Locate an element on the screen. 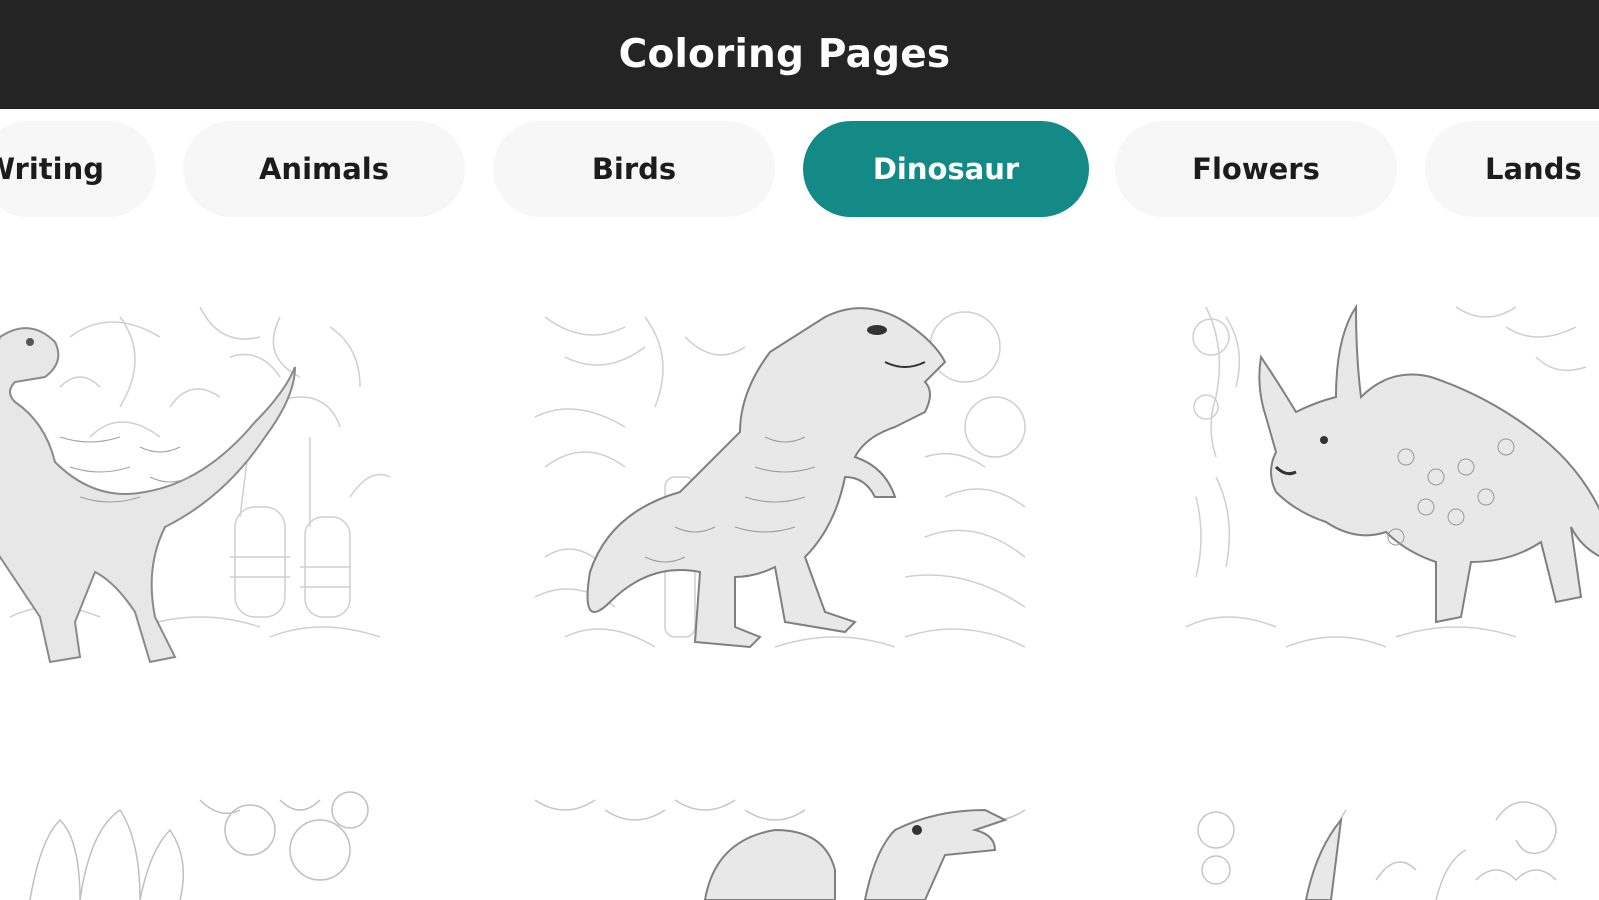  page-title: Coloring Pages is located at coordinates (784, 54).